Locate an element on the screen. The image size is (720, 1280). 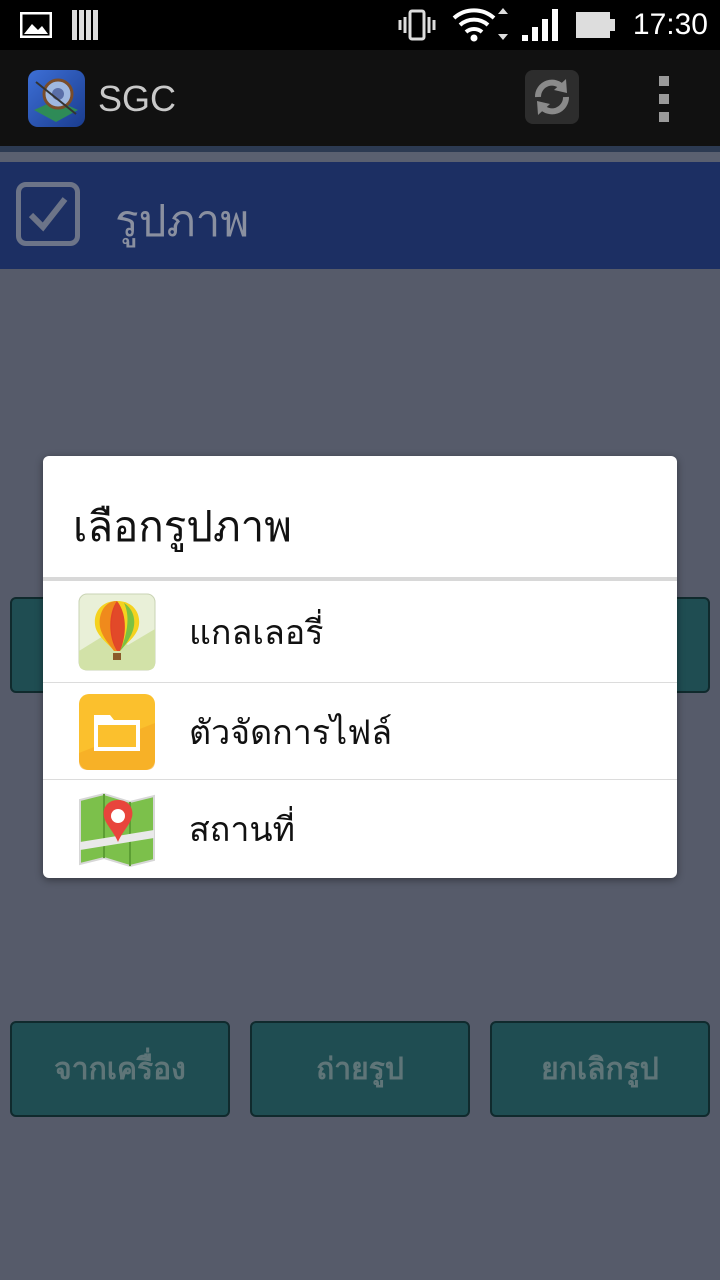
take-photo-button: ถ่ายรูป is located at coordinates (360, 1069).